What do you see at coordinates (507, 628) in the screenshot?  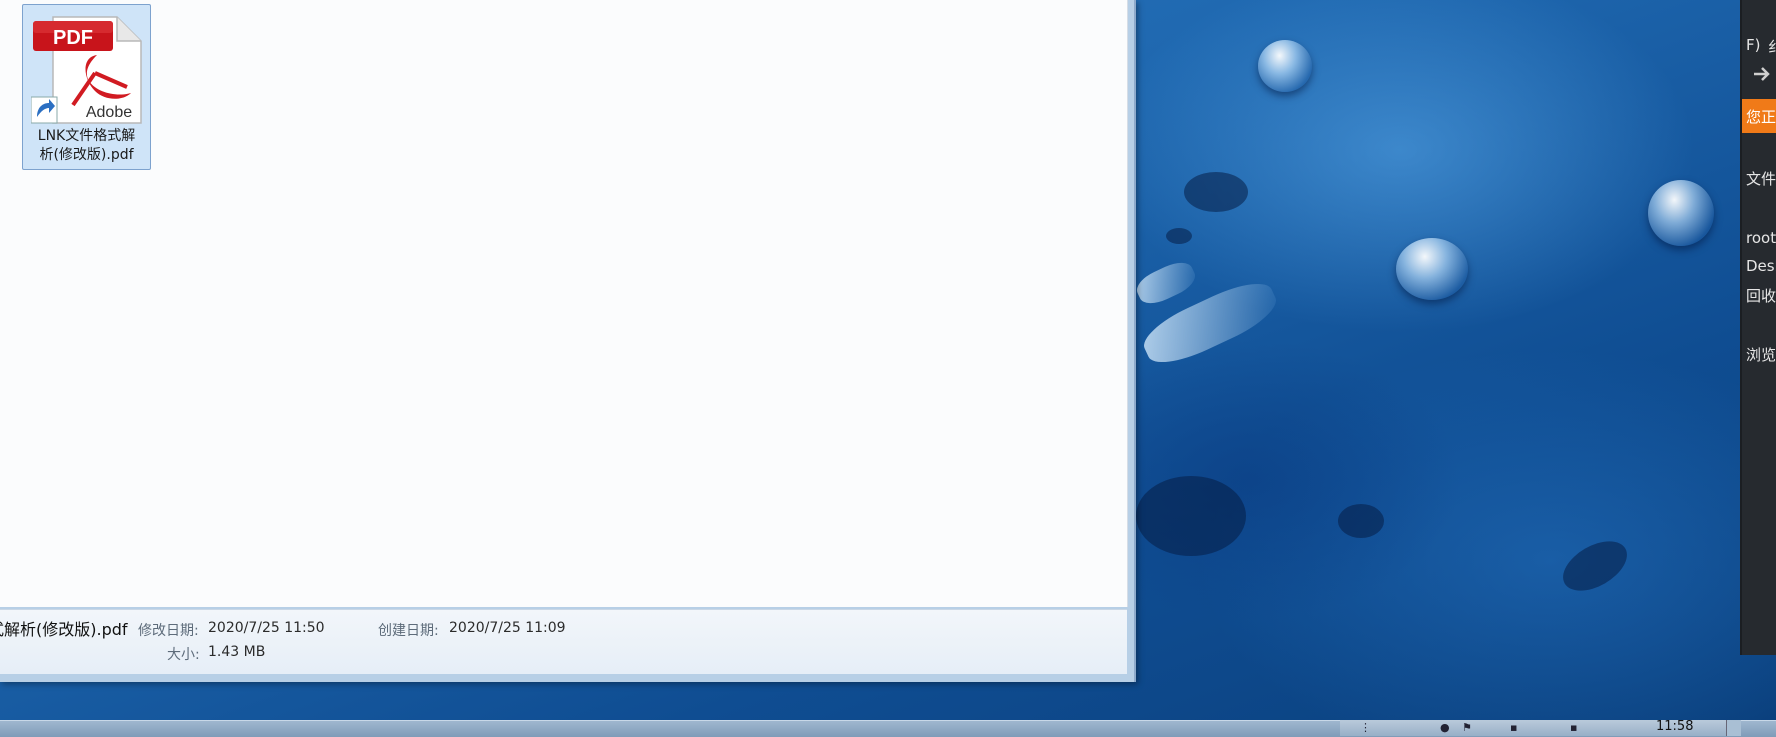 I see `created-date-value: 2020/7/25 11:09` at bounding box center [507, 628].